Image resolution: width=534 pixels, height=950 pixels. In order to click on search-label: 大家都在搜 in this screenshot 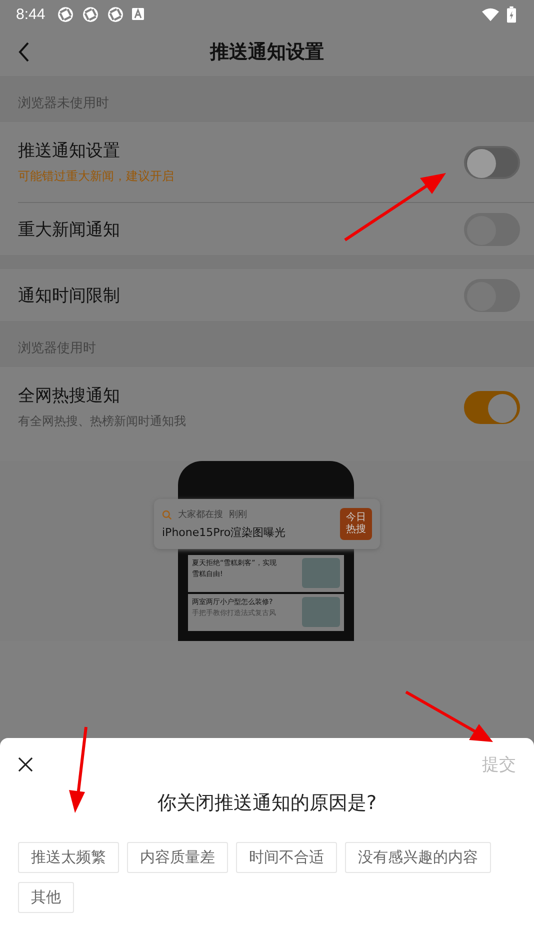, I will do `click(200, 514)`.